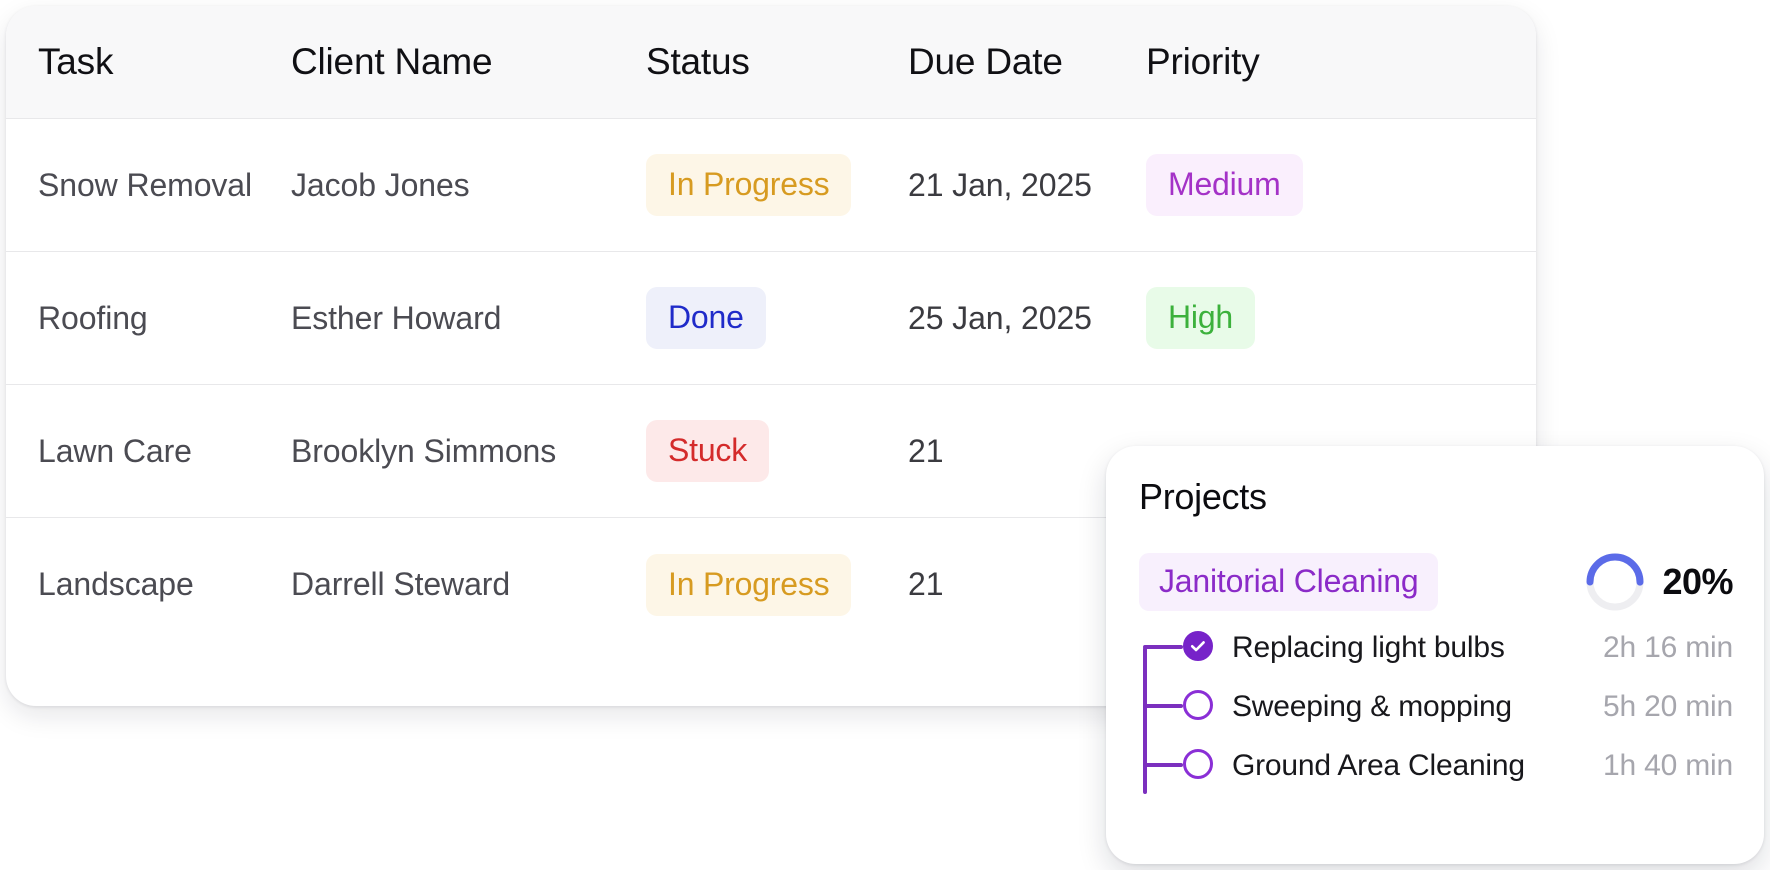 The image size is (1770, 870). What do you see at coordinates (1326, 62) in the screenshot?
I see `column-header-priority: Priority` at bounding box center [1326, 62].